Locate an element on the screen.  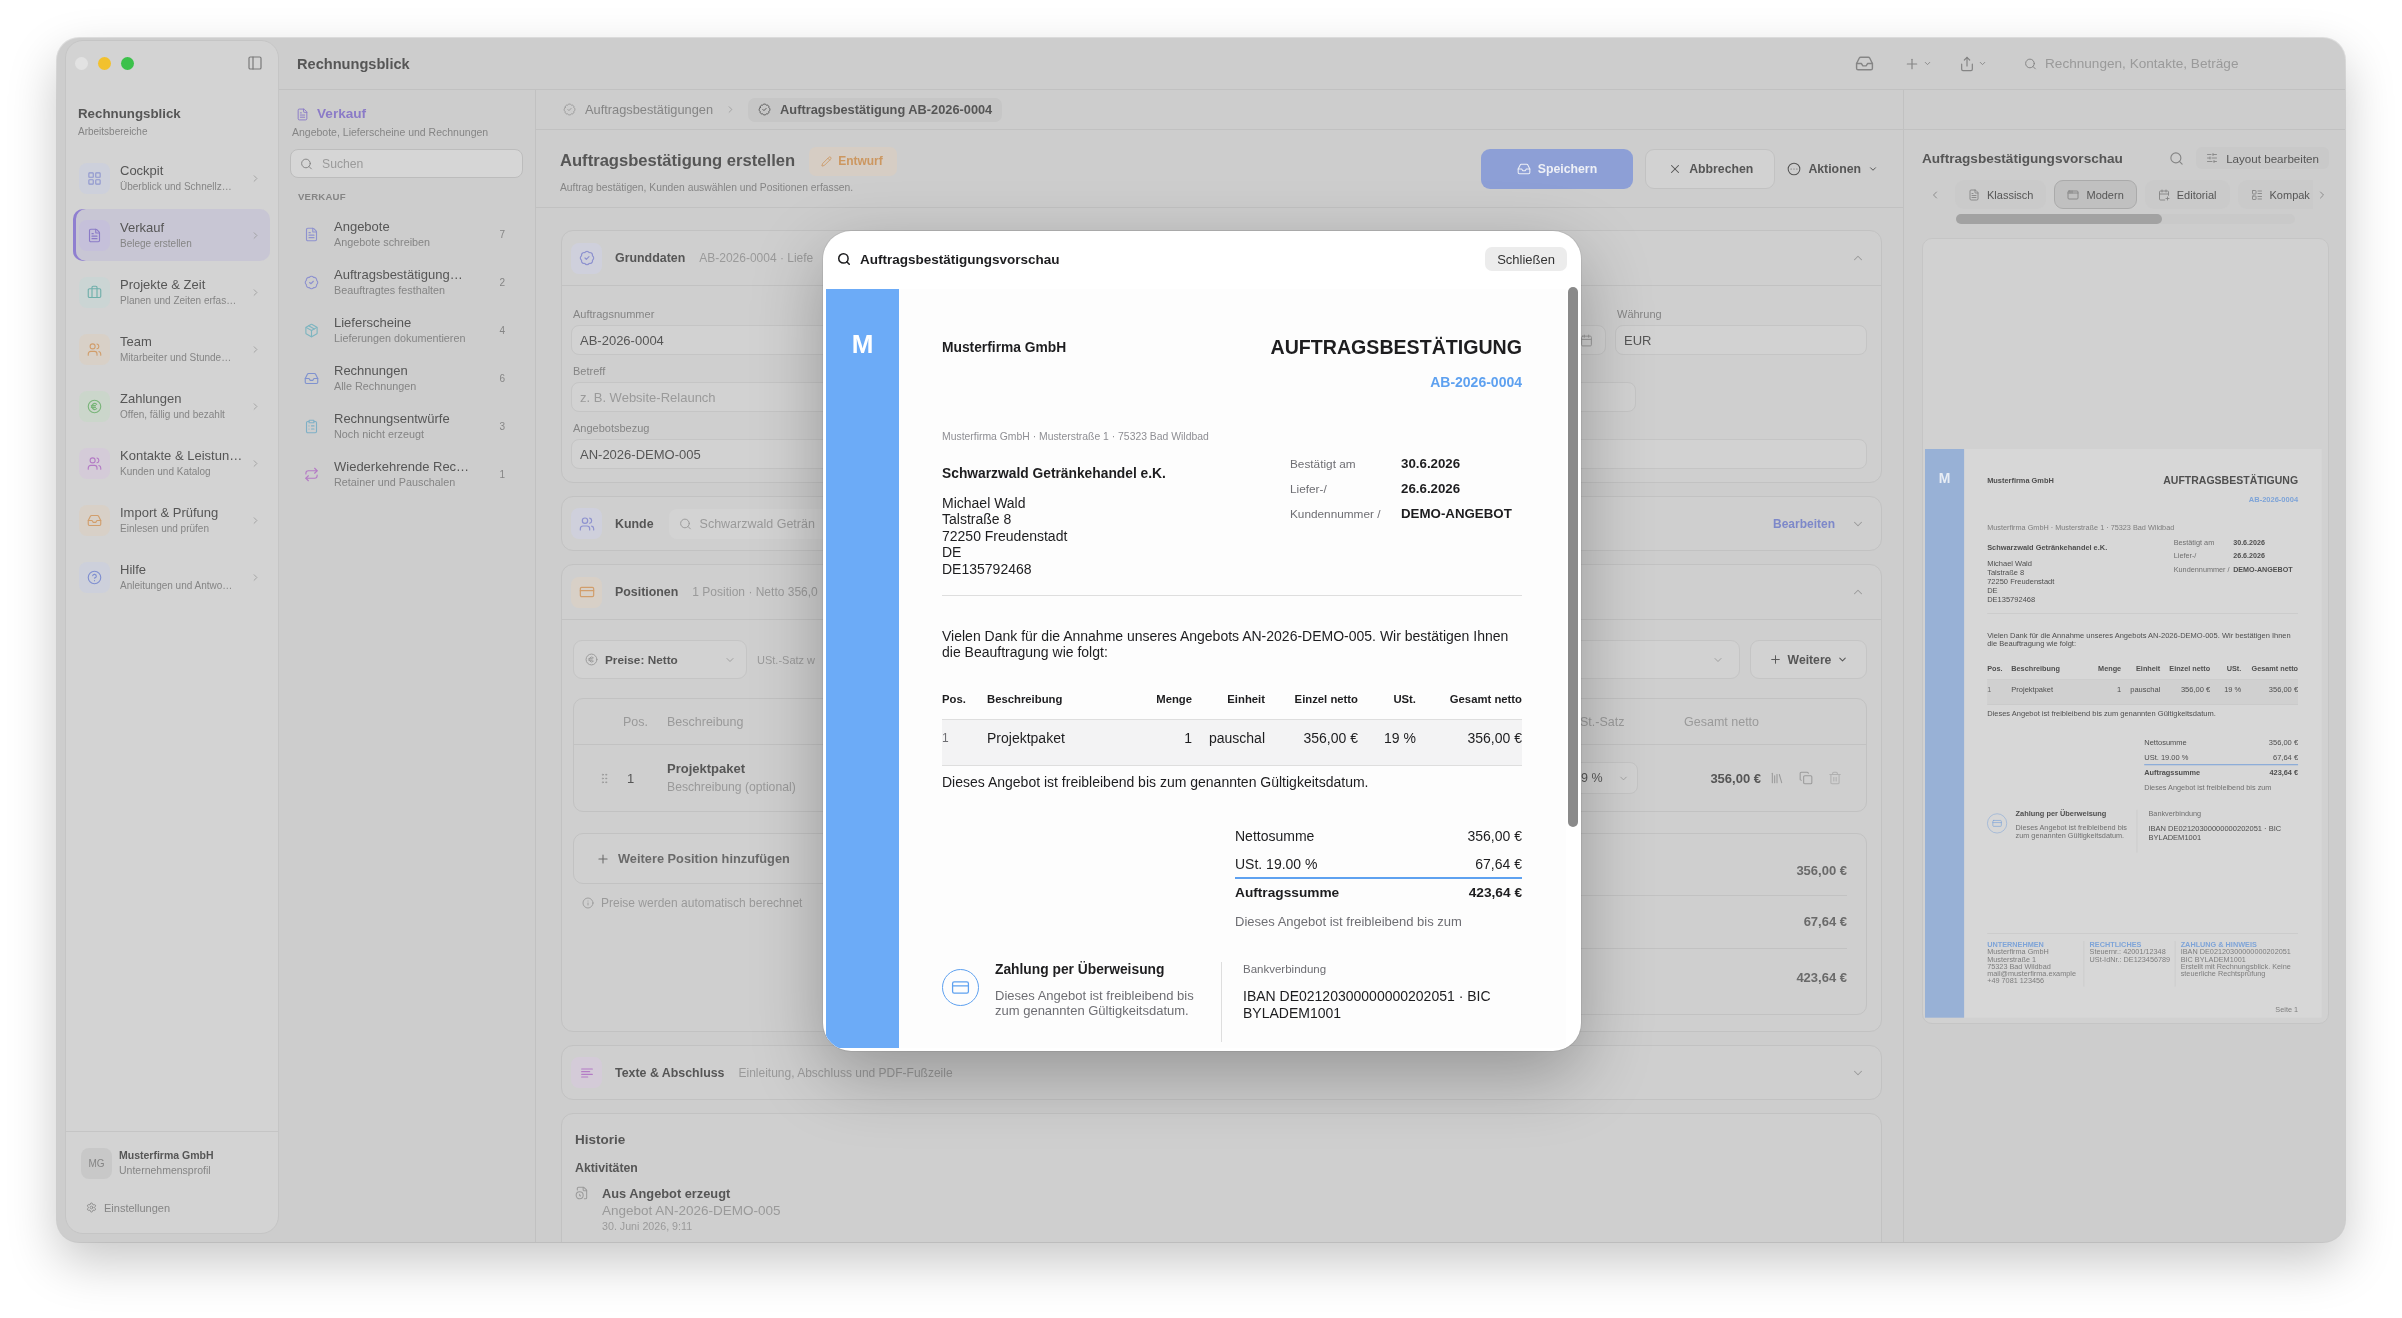
window-zoom-button is located at coordinates (127, 63).